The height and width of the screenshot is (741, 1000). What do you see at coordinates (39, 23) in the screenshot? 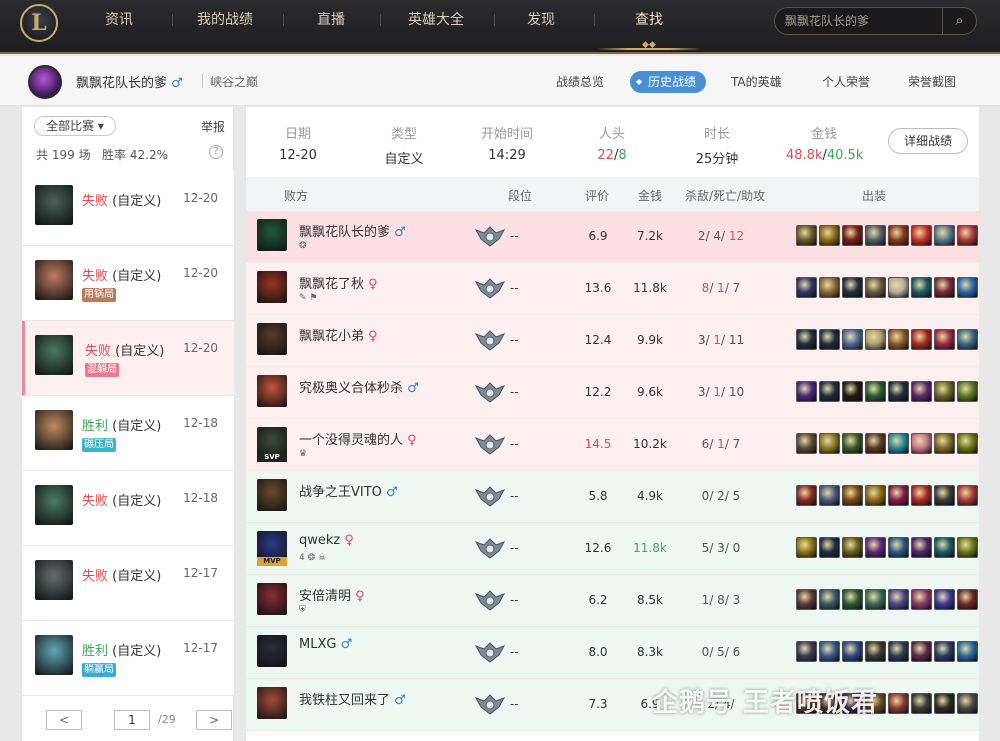
I see `game-logo: L` at bounding box center [39, 23].